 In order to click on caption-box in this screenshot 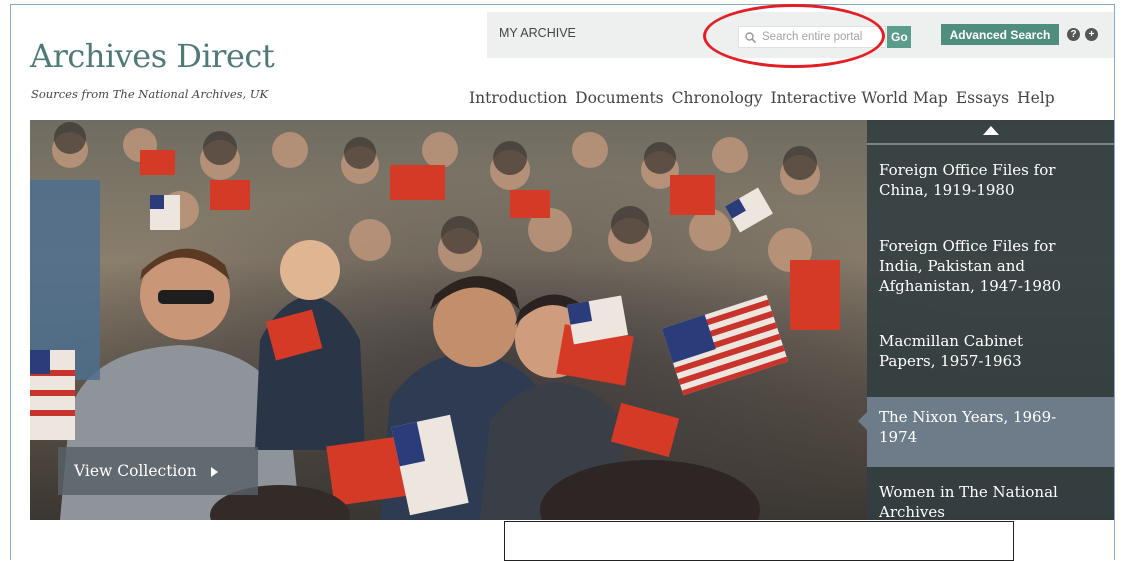, I will do `click(759, 541)`.